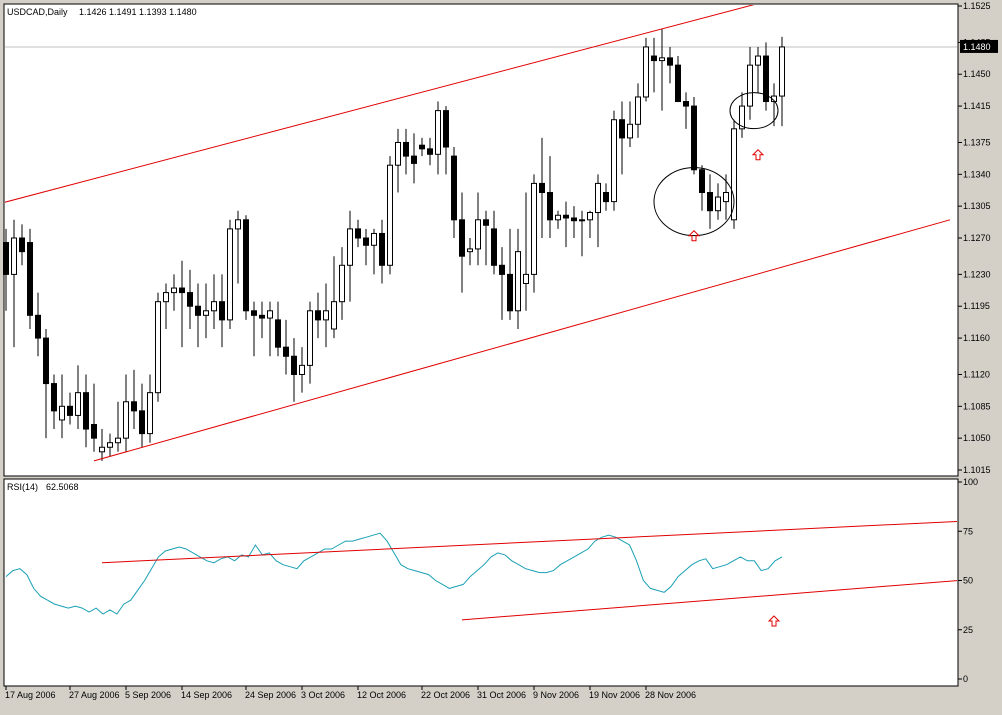 The image size is (1002, 715). I want to click on time-tick-label: 3 Oct 2006, so click(323, 695).